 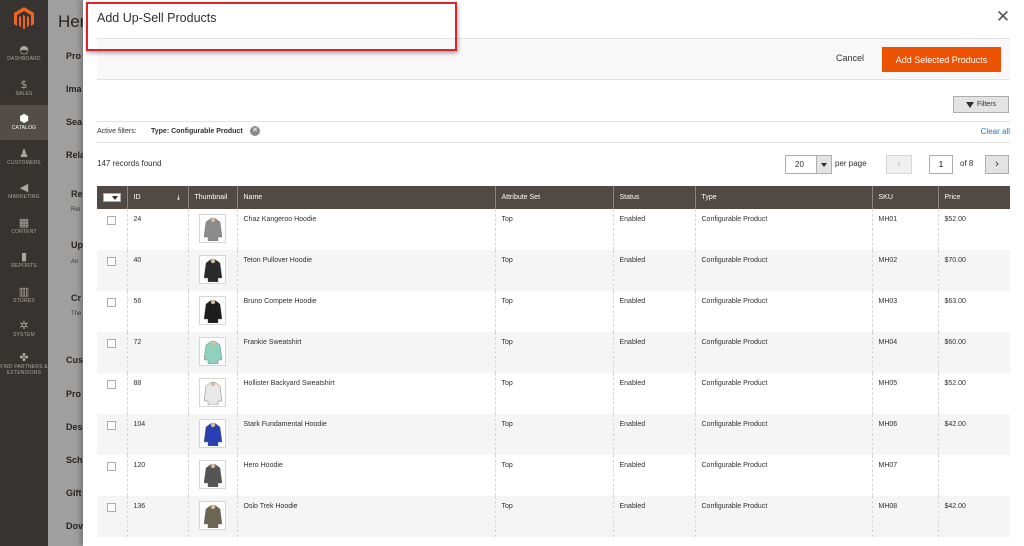 What do you see at coordinates (24, 300) in the screenshot?
I see `sidebar-item-label: STORES` at bounding box center [24, 300].